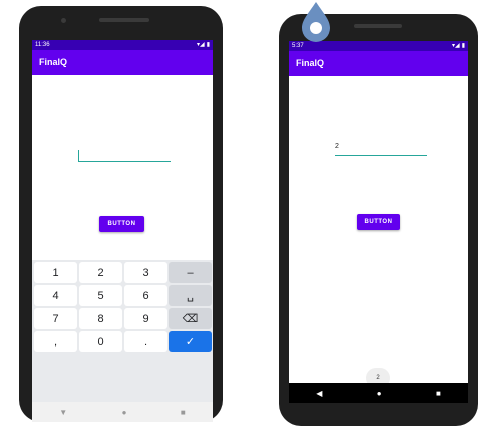 This screenshot has width=494, height=431. I want to click on key-9: 9, so click(145, 318).